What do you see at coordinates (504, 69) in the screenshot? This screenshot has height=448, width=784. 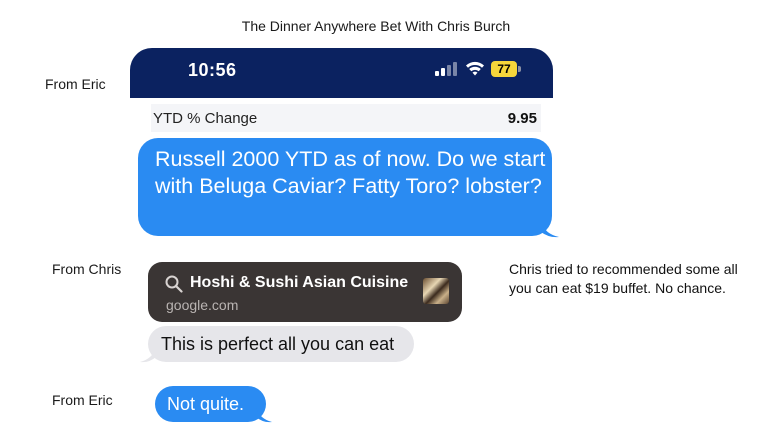 I see `battery-icon: 77` at bounding box center [504, 69].